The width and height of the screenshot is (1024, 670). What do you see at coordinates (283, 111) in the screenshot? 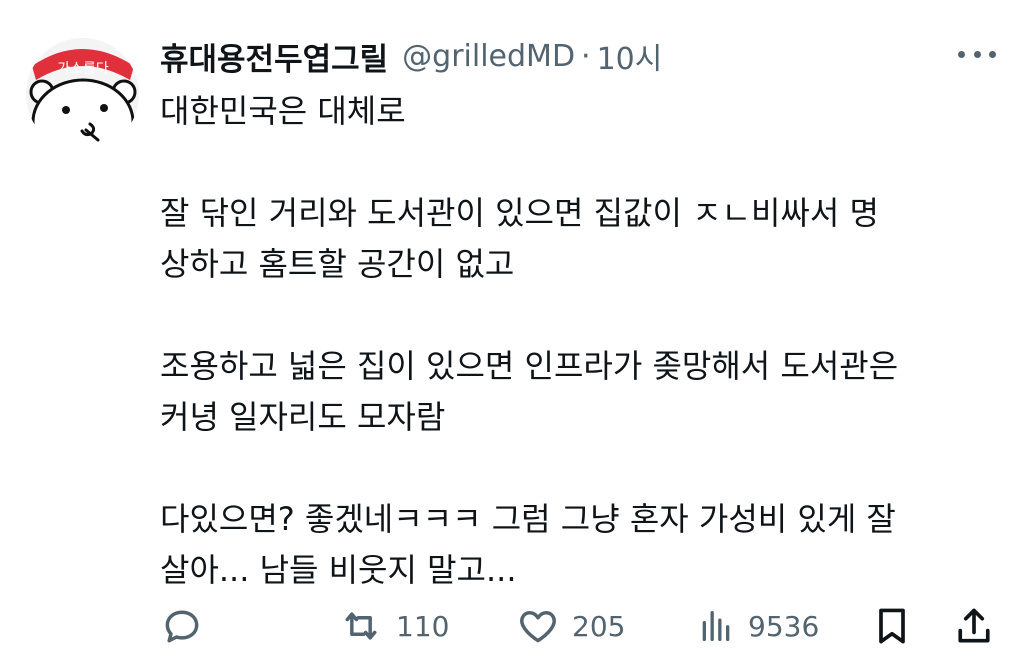
I see `tweet-line: 대한민국은 대체로` at bounding box center [283, 111].